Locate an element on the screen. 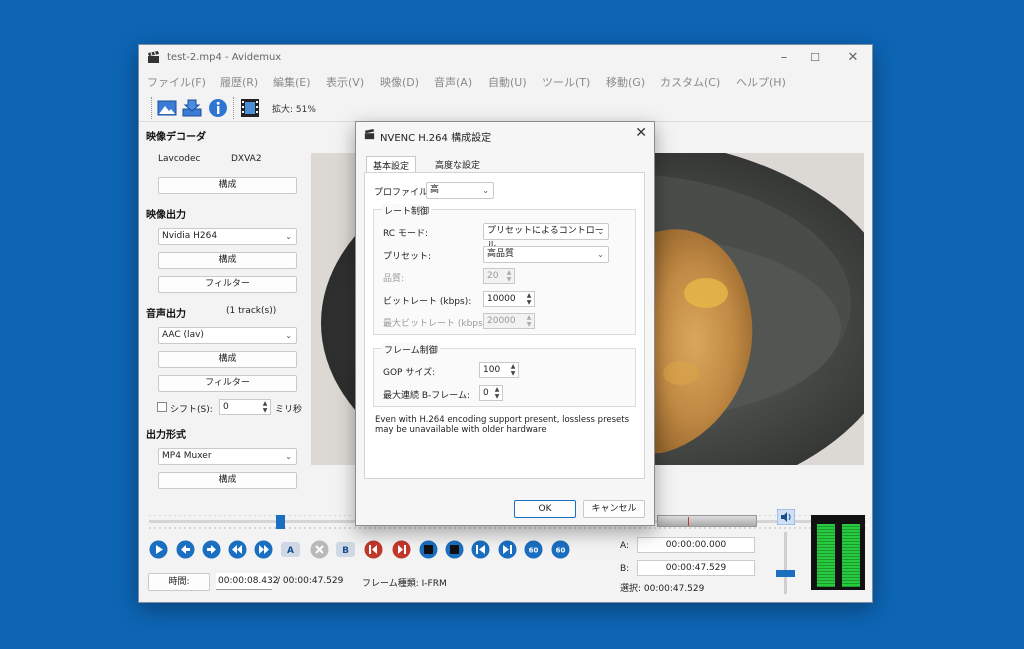  total-time: / 00:00:47.529 is located at coordinates (310, 581).